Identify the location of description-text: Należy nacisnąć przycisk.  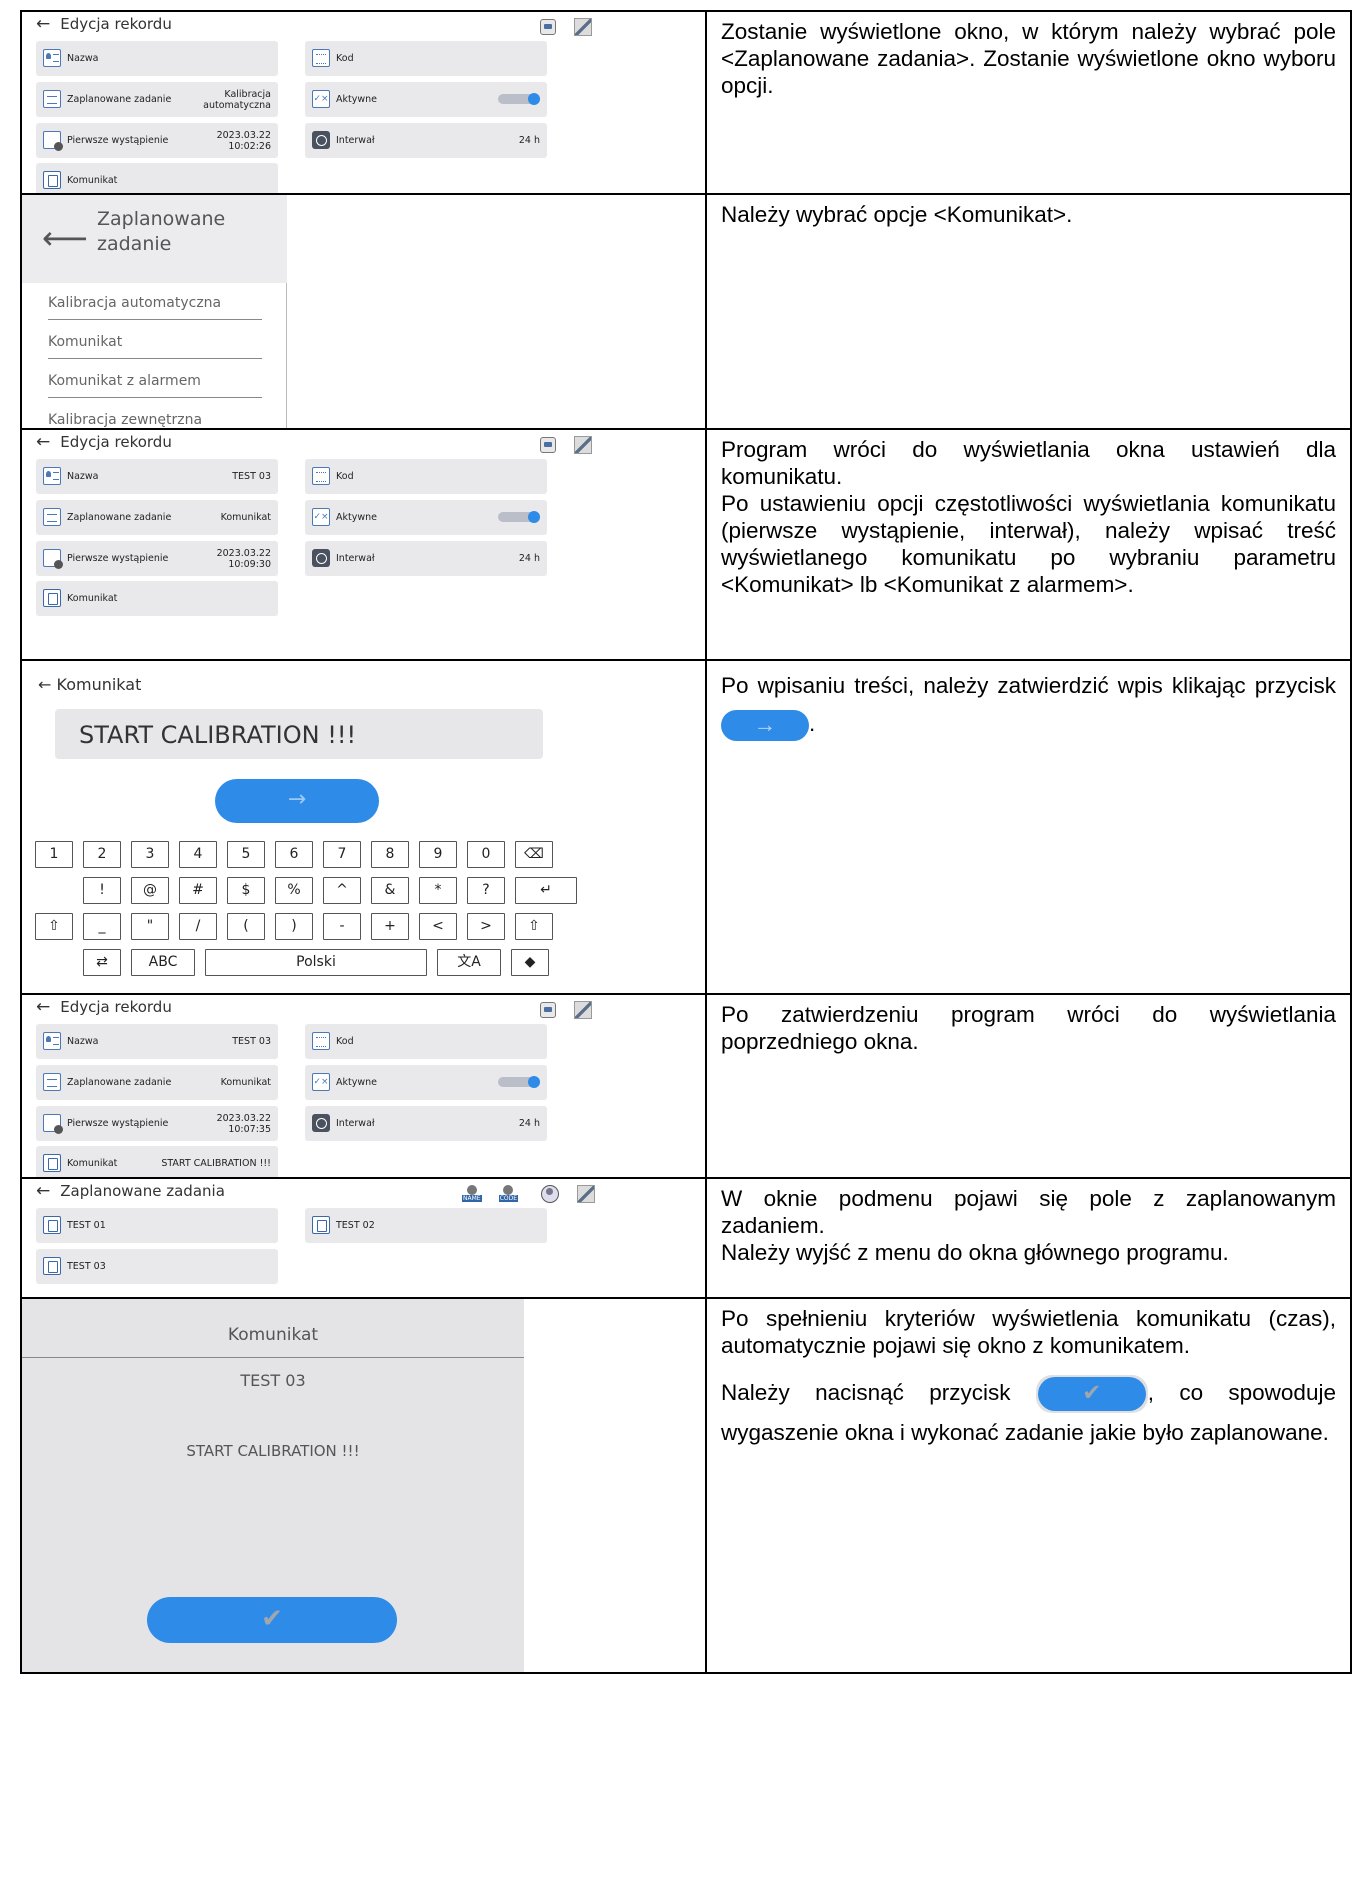
(866, 1392).